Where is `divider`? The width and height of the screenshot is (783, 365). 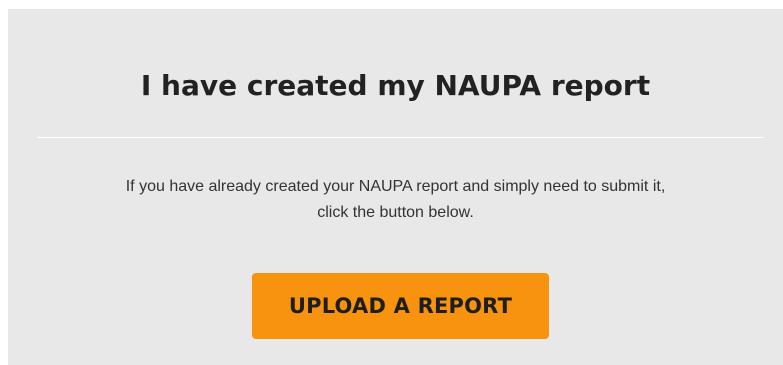 divider is located at coordinates (400, 137).